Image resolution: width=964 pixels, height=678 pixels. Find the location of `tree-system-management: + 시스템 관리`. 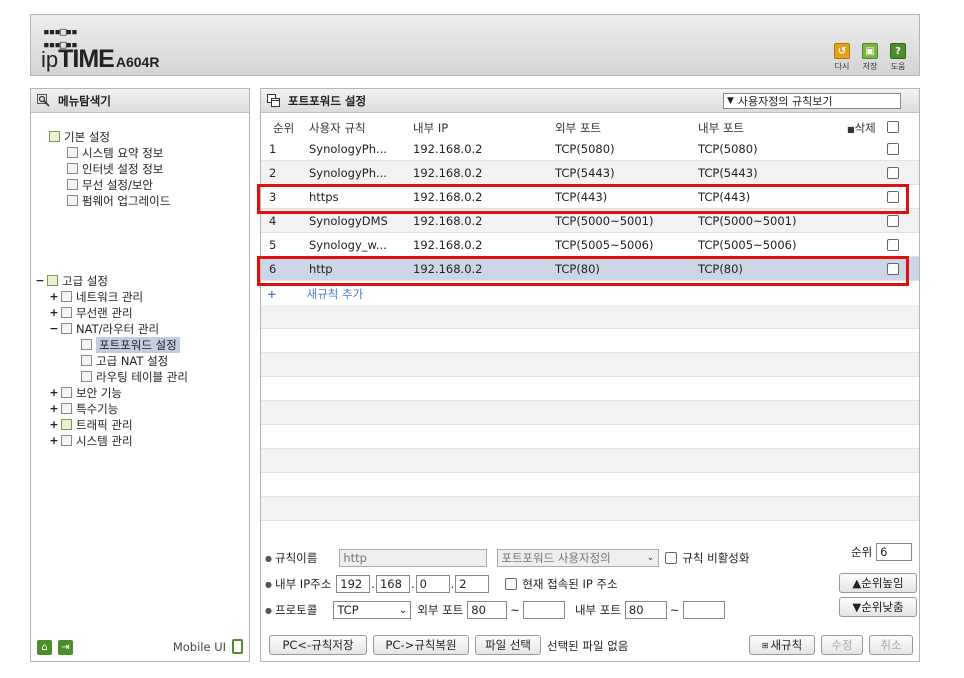

tree-system-management: + 시스템 관리 is located at coordinates (90, 440).